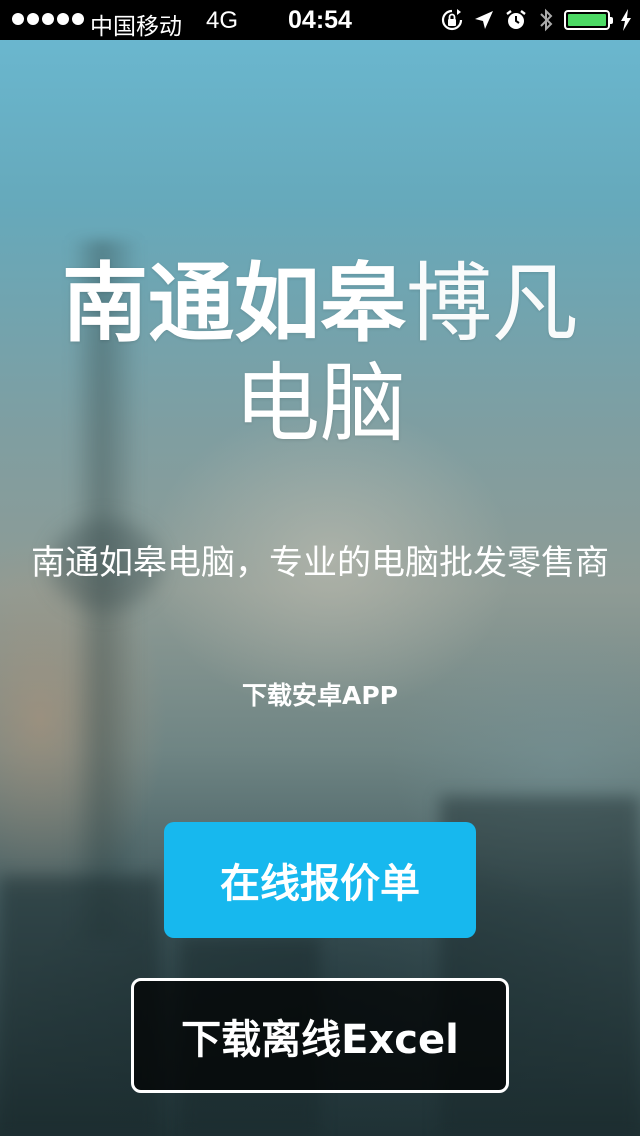  What do you see at coordinates (516, 19) in the screenshot?
I see `alarm-icon` at bounding box center [516, 19].